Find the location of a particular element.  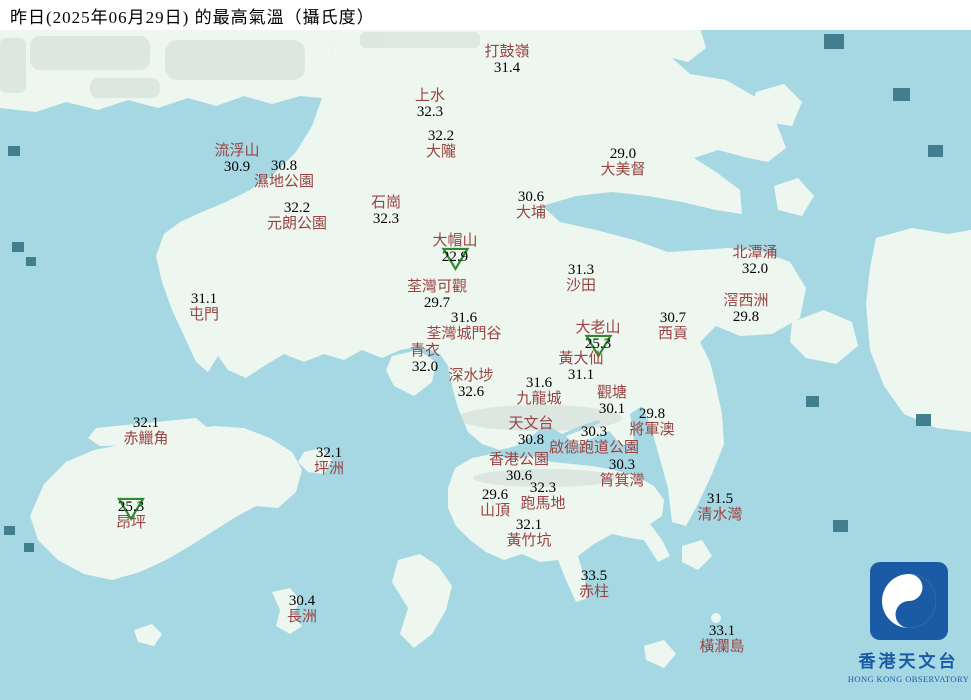

weather-station: 坪洲 32.1 is located at coordinates (329, 461).